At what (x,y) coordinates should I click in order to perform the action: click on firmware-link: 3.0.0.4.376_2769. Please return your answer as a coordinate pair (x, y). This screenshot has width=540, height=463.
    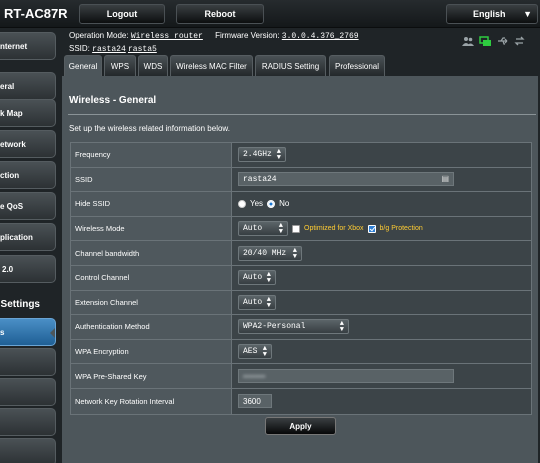
    Looking at the image, I should click on (320, 36).